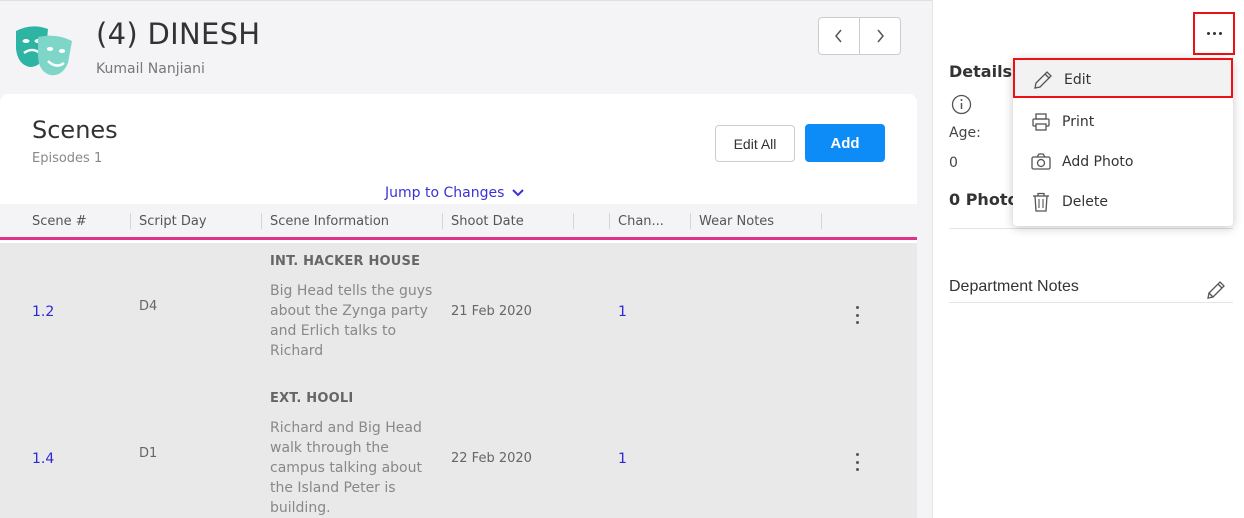  What do you see at coordinates (1123, 202) in the screenshot?
I see `menu-item-delete: Delete` at bounding box center [1123, 202].